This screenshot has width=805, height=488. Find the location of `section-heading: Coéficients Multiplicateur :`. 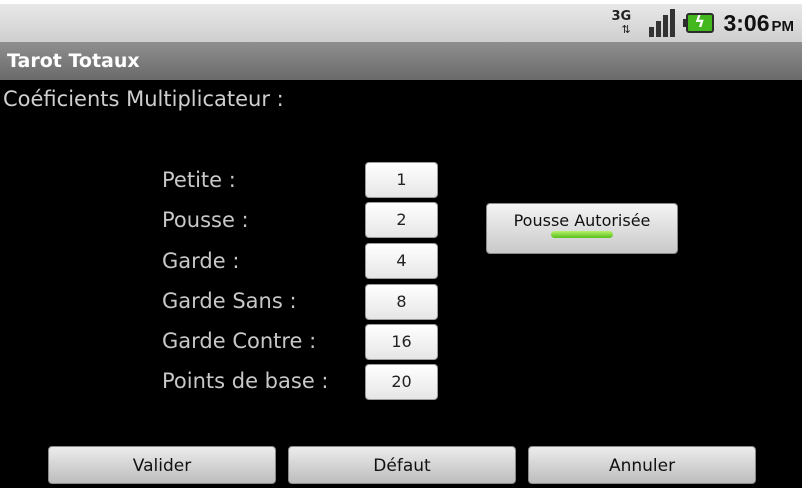

section-heading: Coéficients Multiplicateur : is located at coordinates (143, 99).